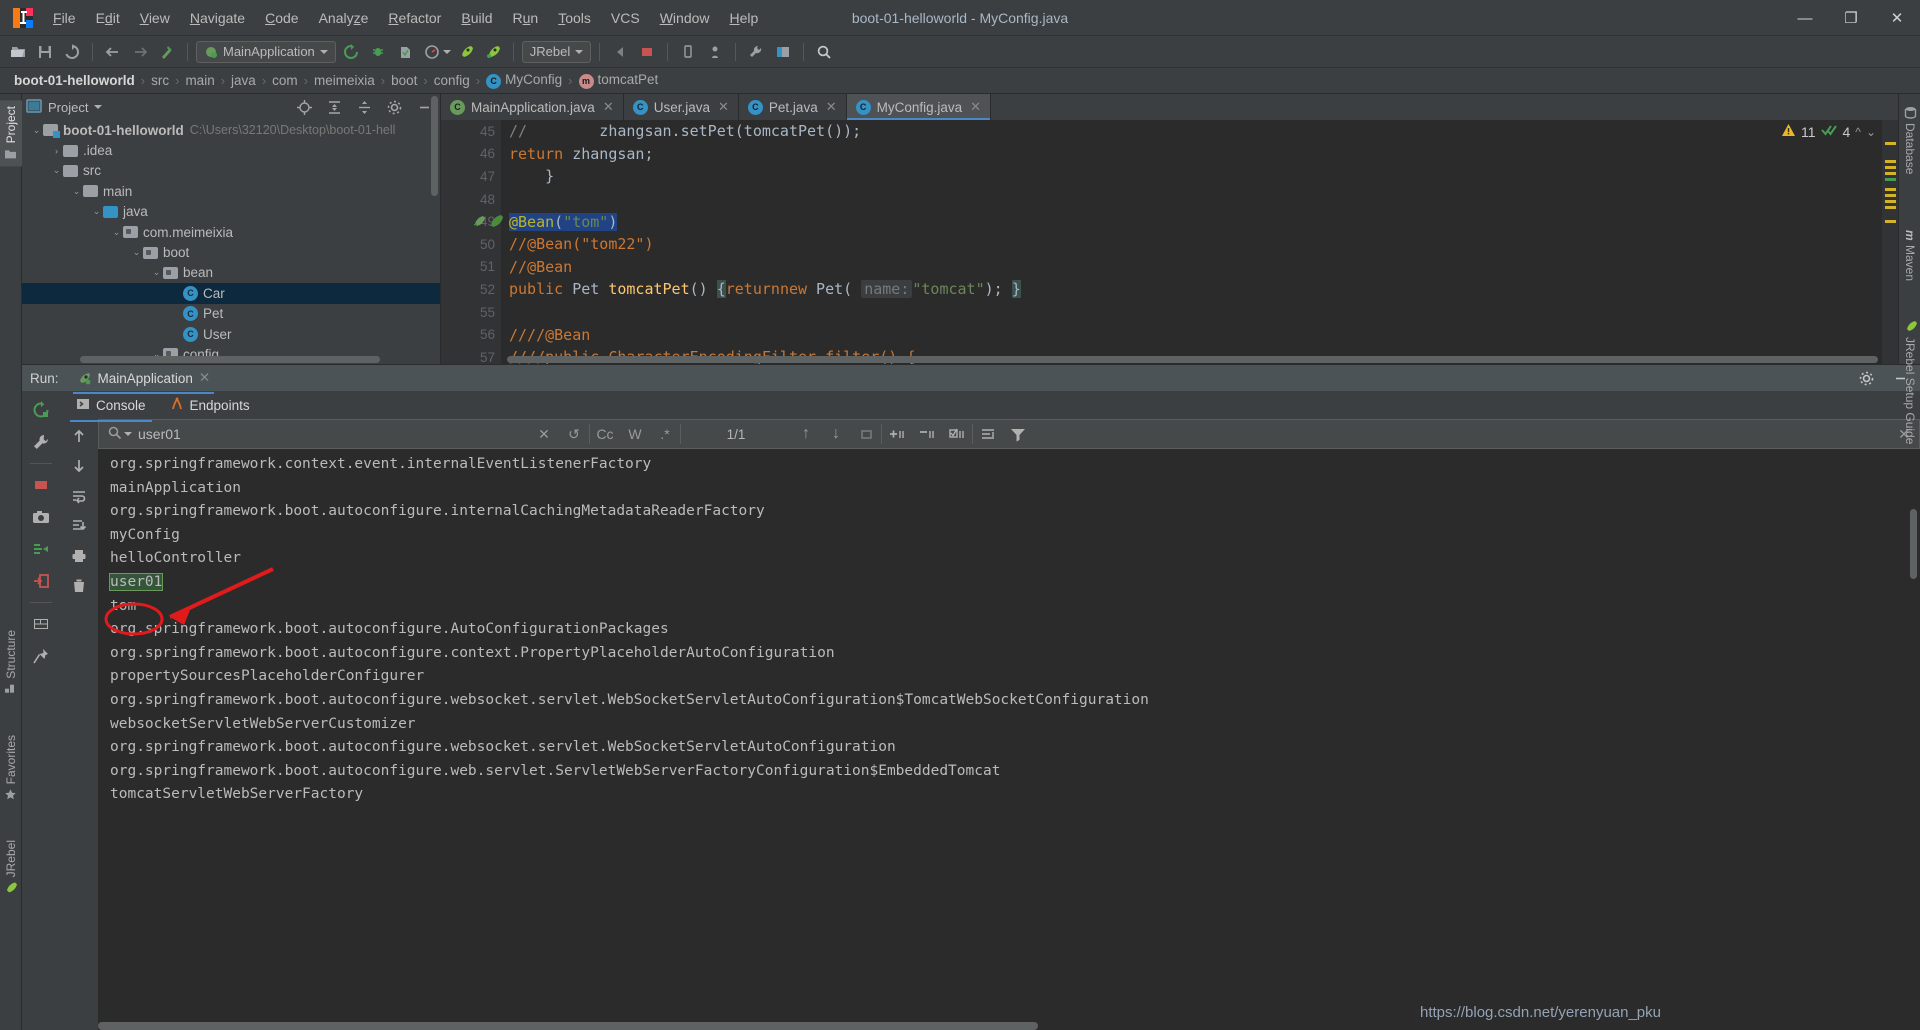 This screenshot has width=1920, height=1030. What do you see at coordinates (41, 485) in the screenshot?
I see `stop-icon` at bounding box center [41, 485].